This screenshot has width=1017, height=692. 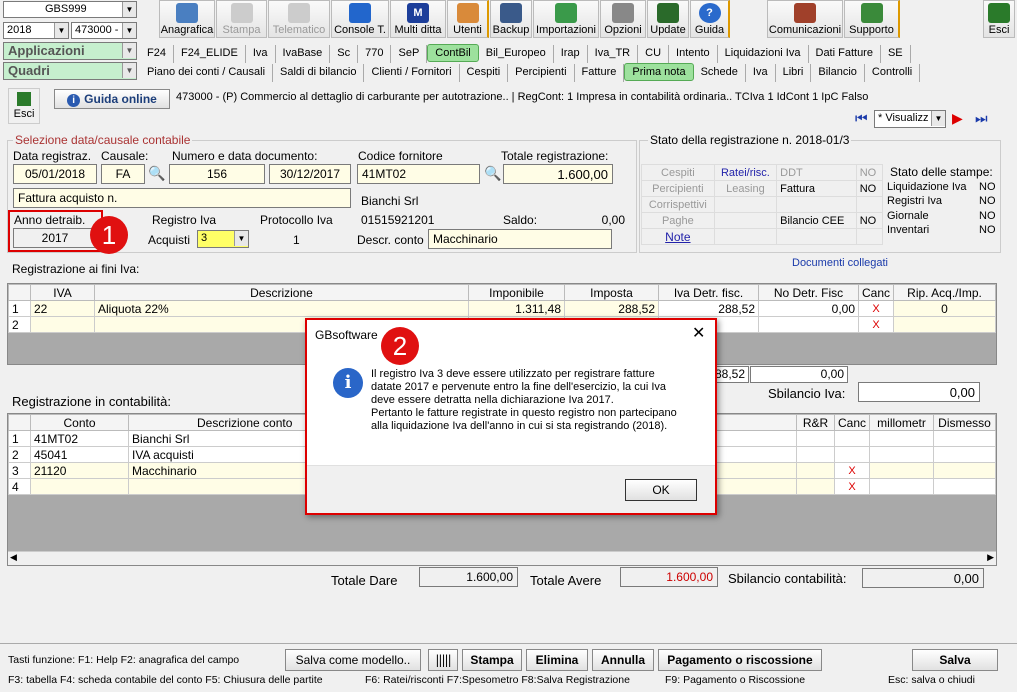 What do you see at coordinates (79, 438) in the screenshot?
I see `cont-row-conto: 41MT02` at bounding box center [79, 438].